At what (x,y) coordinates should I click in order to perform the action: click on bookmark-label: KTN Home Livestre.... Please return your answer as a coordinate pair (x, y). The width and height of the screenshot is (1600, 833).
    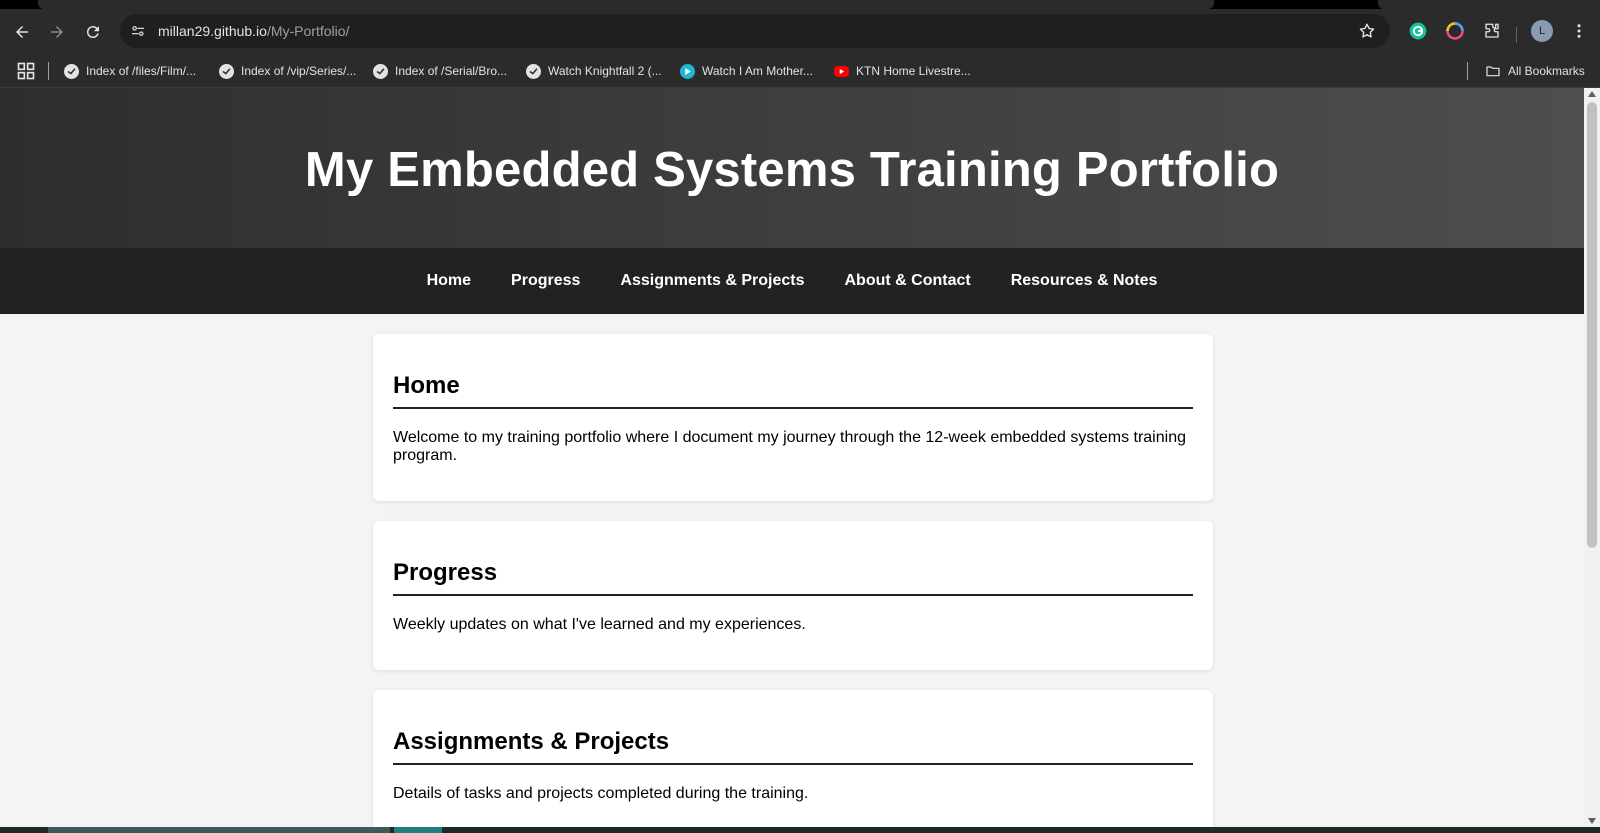
    Looking at the image, I should click on (913, 71).